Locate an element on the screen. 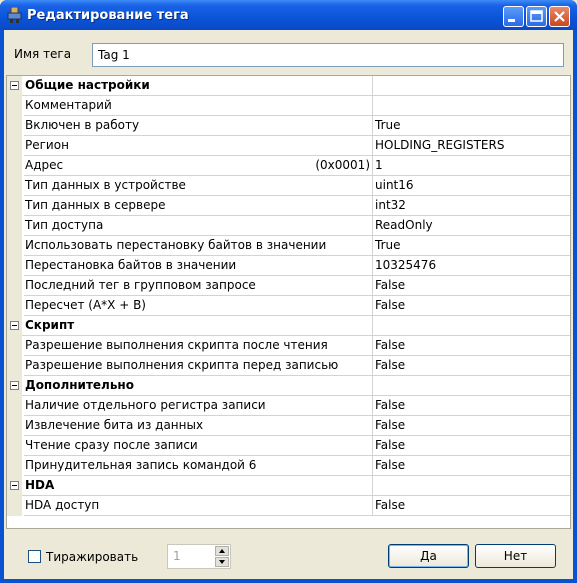 This screenshot has height=583, width=577. property-row: Наличие отдельного регистра записи False is located at coordinates (288, 406).